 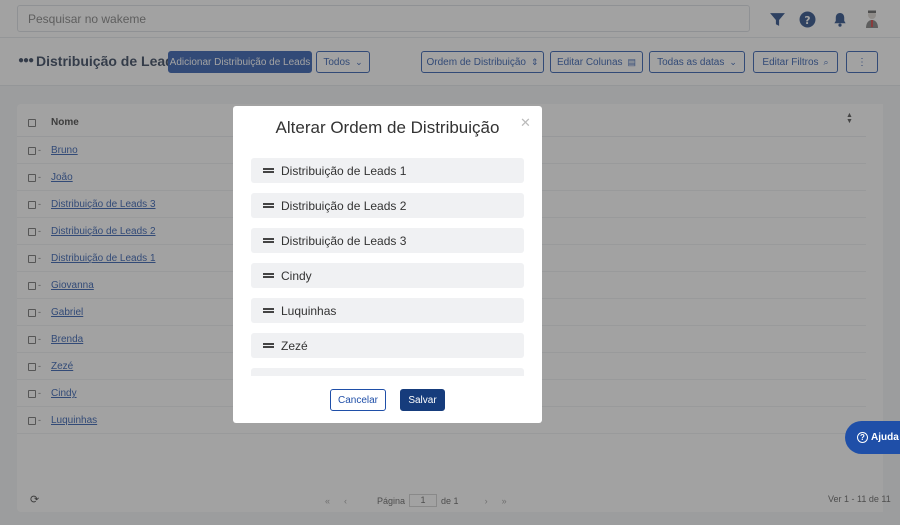 I want to click on order-list-item: Luquinhas, so click(x=387, y=310).